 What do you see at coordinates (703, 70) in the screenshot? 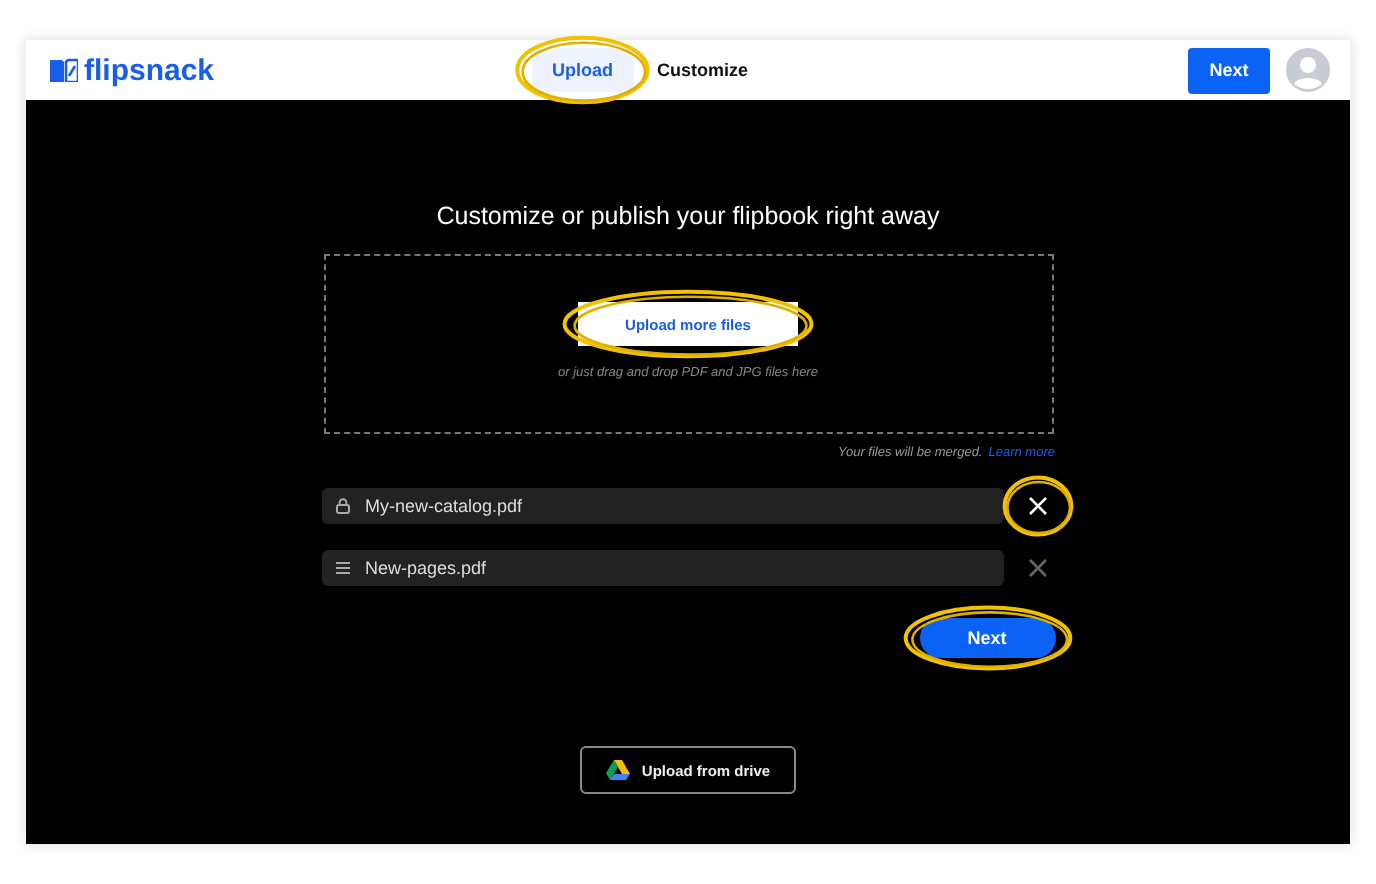
I see `tab: Customize` at bounding box center [703, 70].